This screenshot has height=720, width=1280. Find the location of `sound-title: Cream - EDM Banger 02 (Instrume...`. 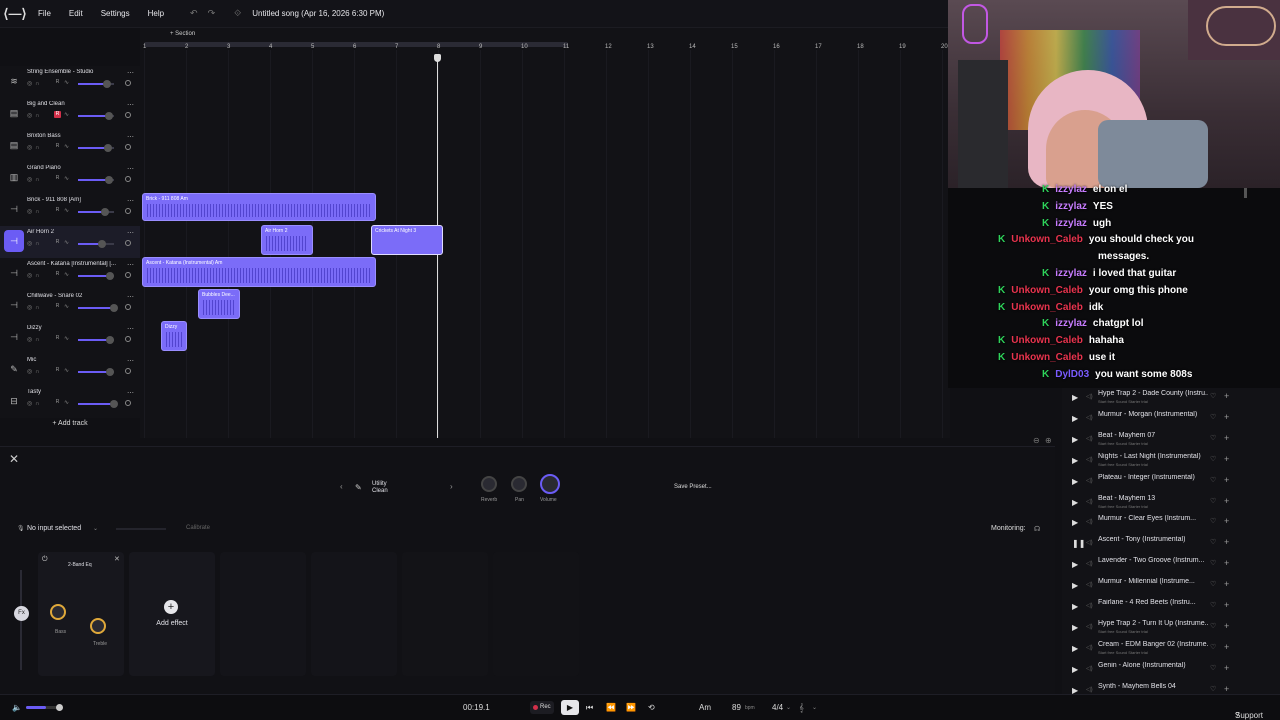

sound-title: Cream - EDM Banger 02 (Instrume... is located at coordinates (1153, 644).